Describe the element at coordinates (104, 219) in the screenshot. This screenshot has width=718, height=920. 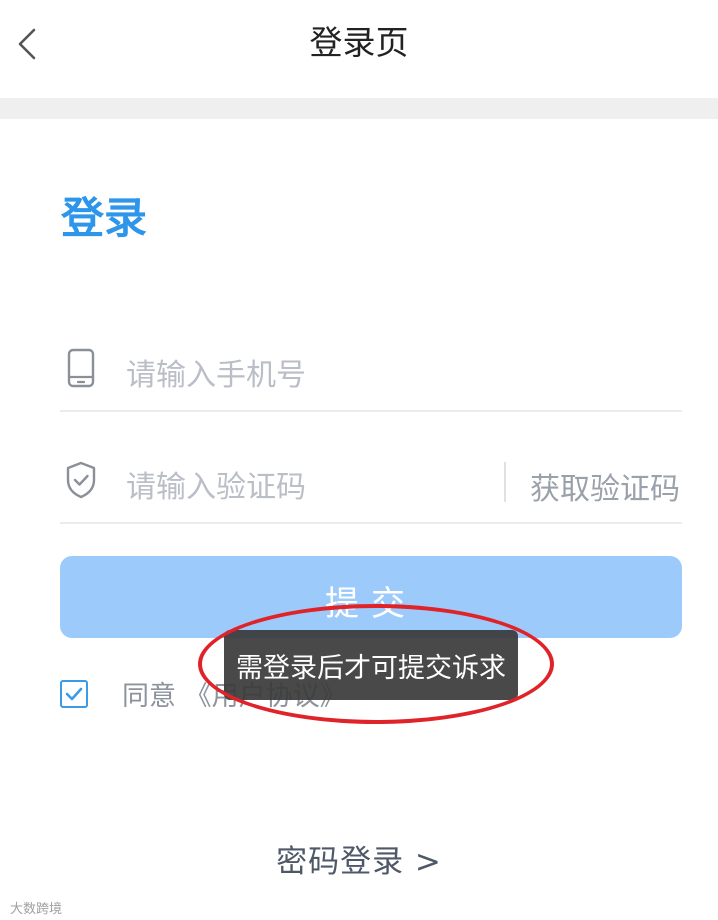
I see `login-heading: 登录` at that location.